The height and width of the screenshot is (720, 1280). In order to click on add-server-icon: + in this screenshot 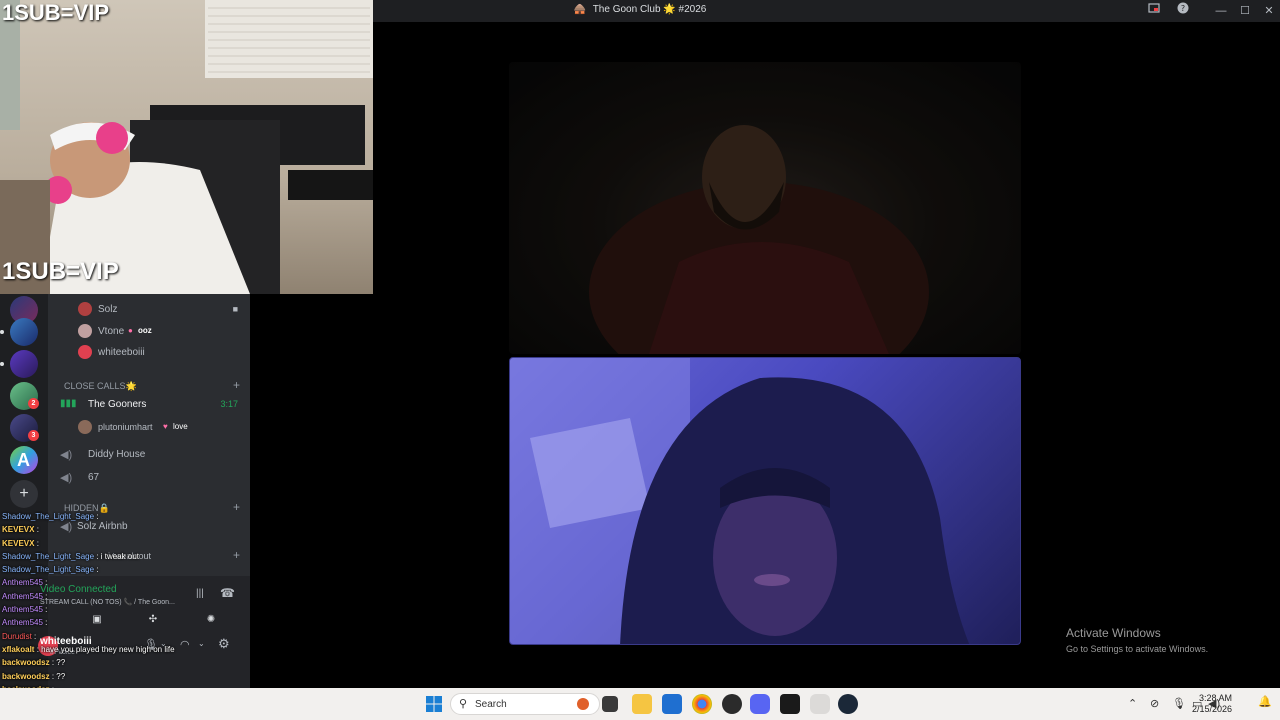, I will do `click(24, 494)`.